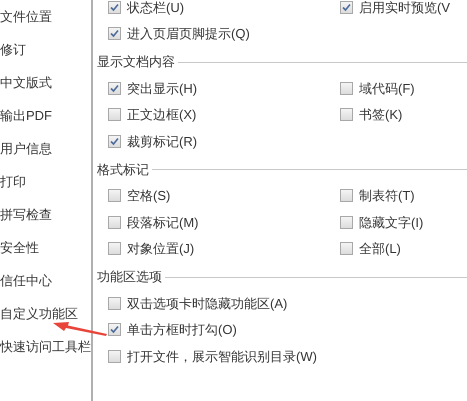 This screenshot has width=467, height=401. I want to click on option-label: 单击方框时打勾(O), so click(182, 330).